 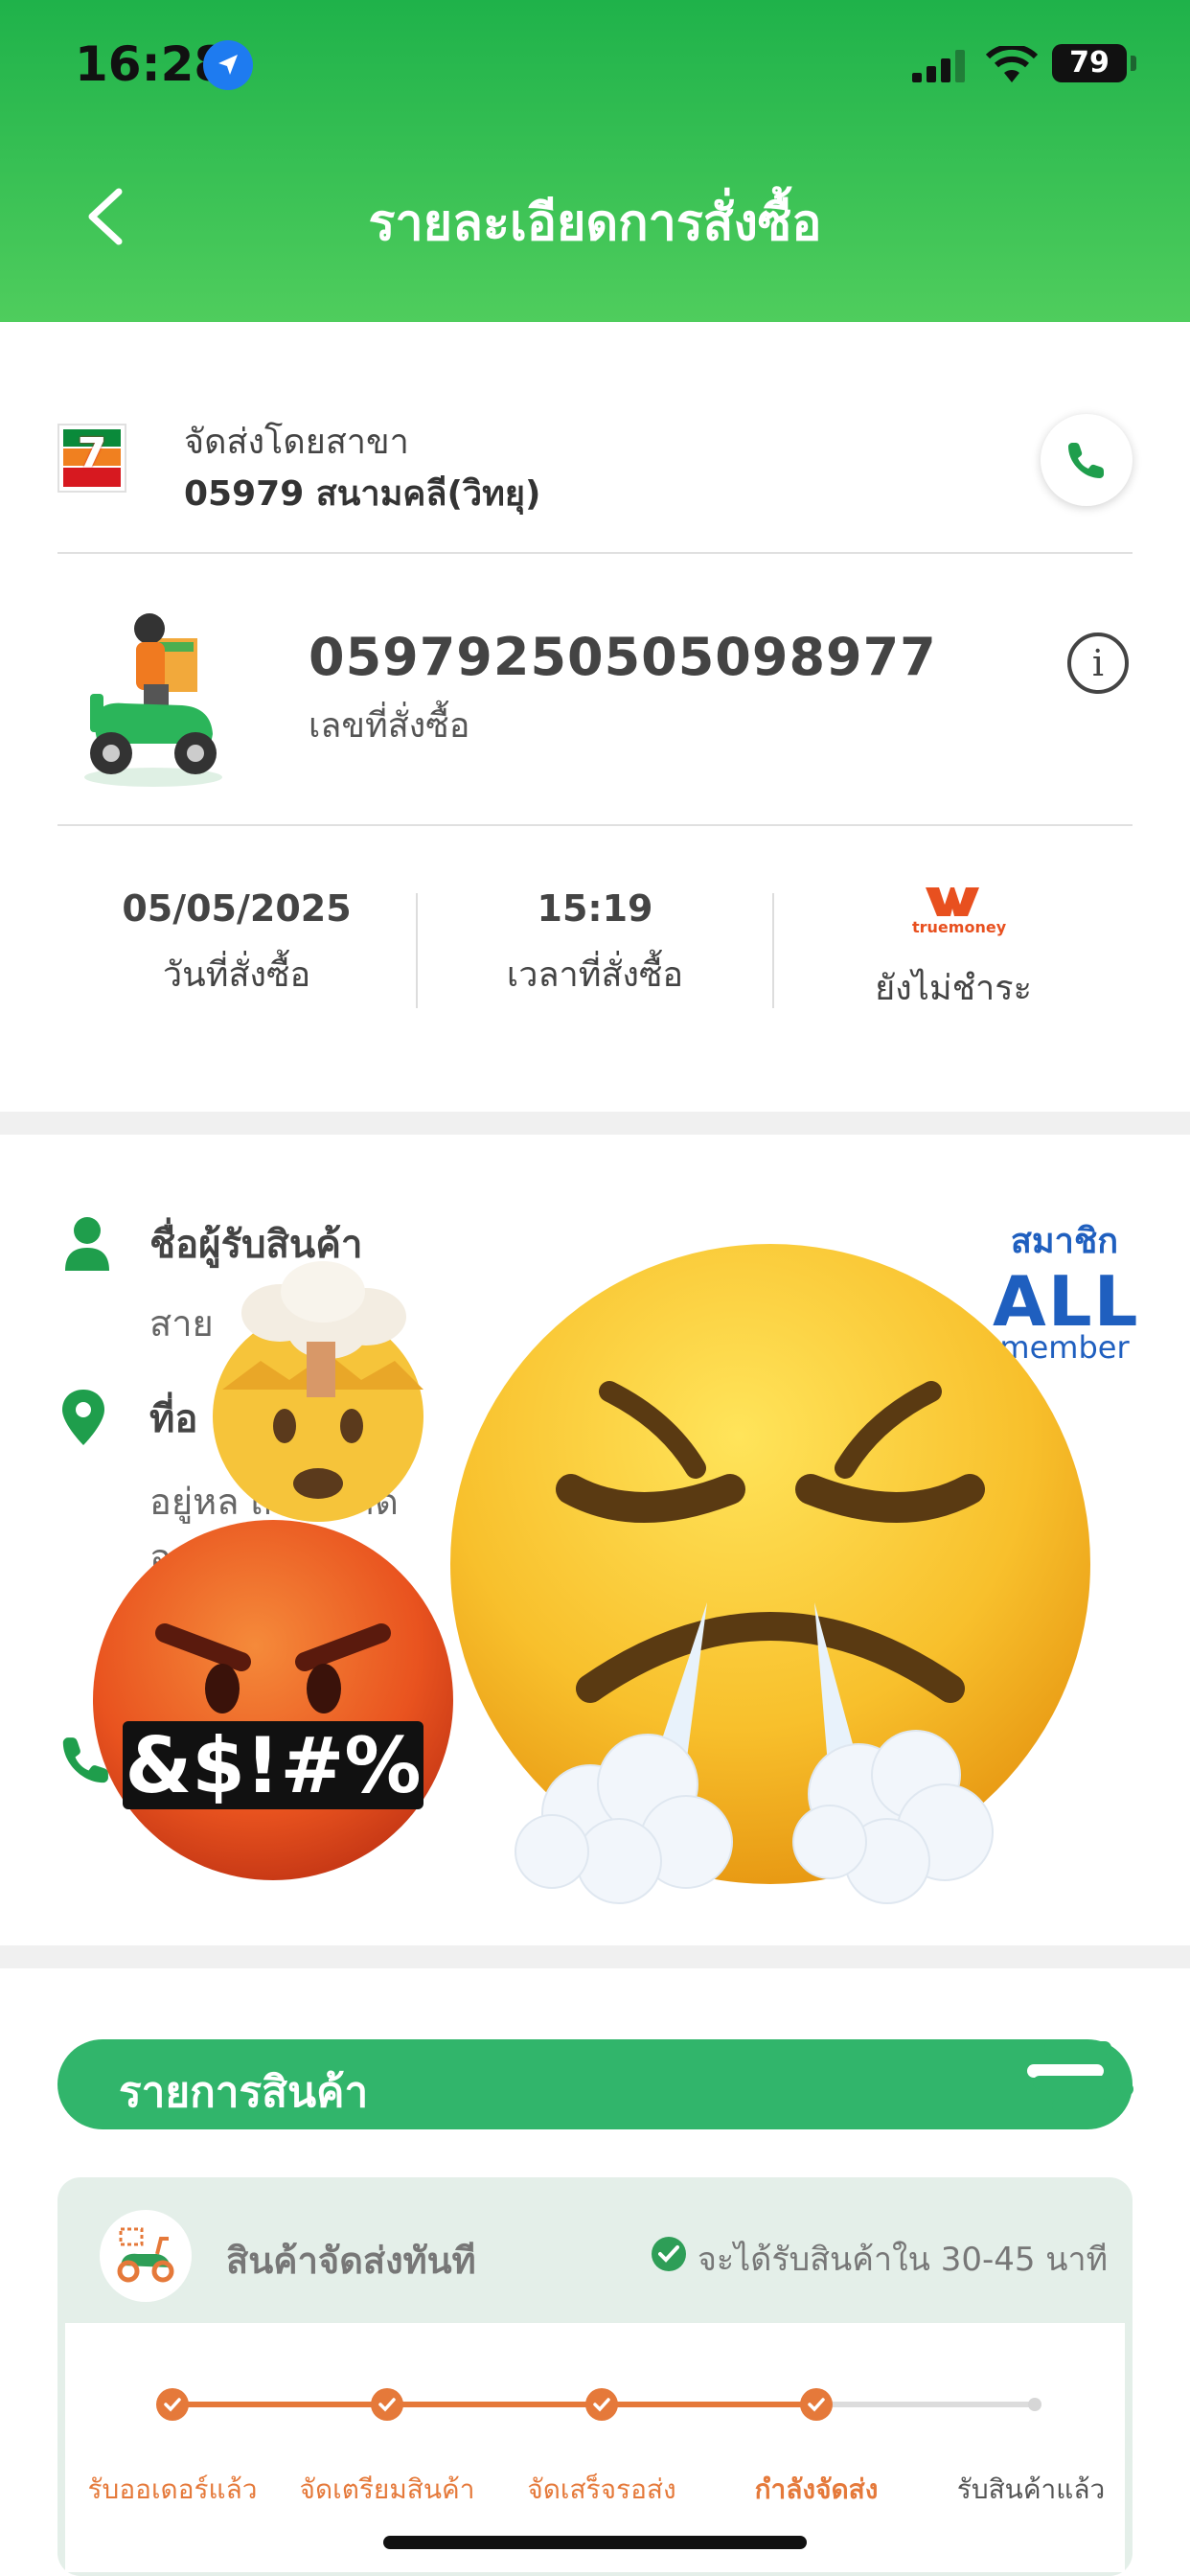 What do you see at coordinates (1012, 64) in the screenshot?
I see `wifi-icon` at bounding box center [1012, 64].